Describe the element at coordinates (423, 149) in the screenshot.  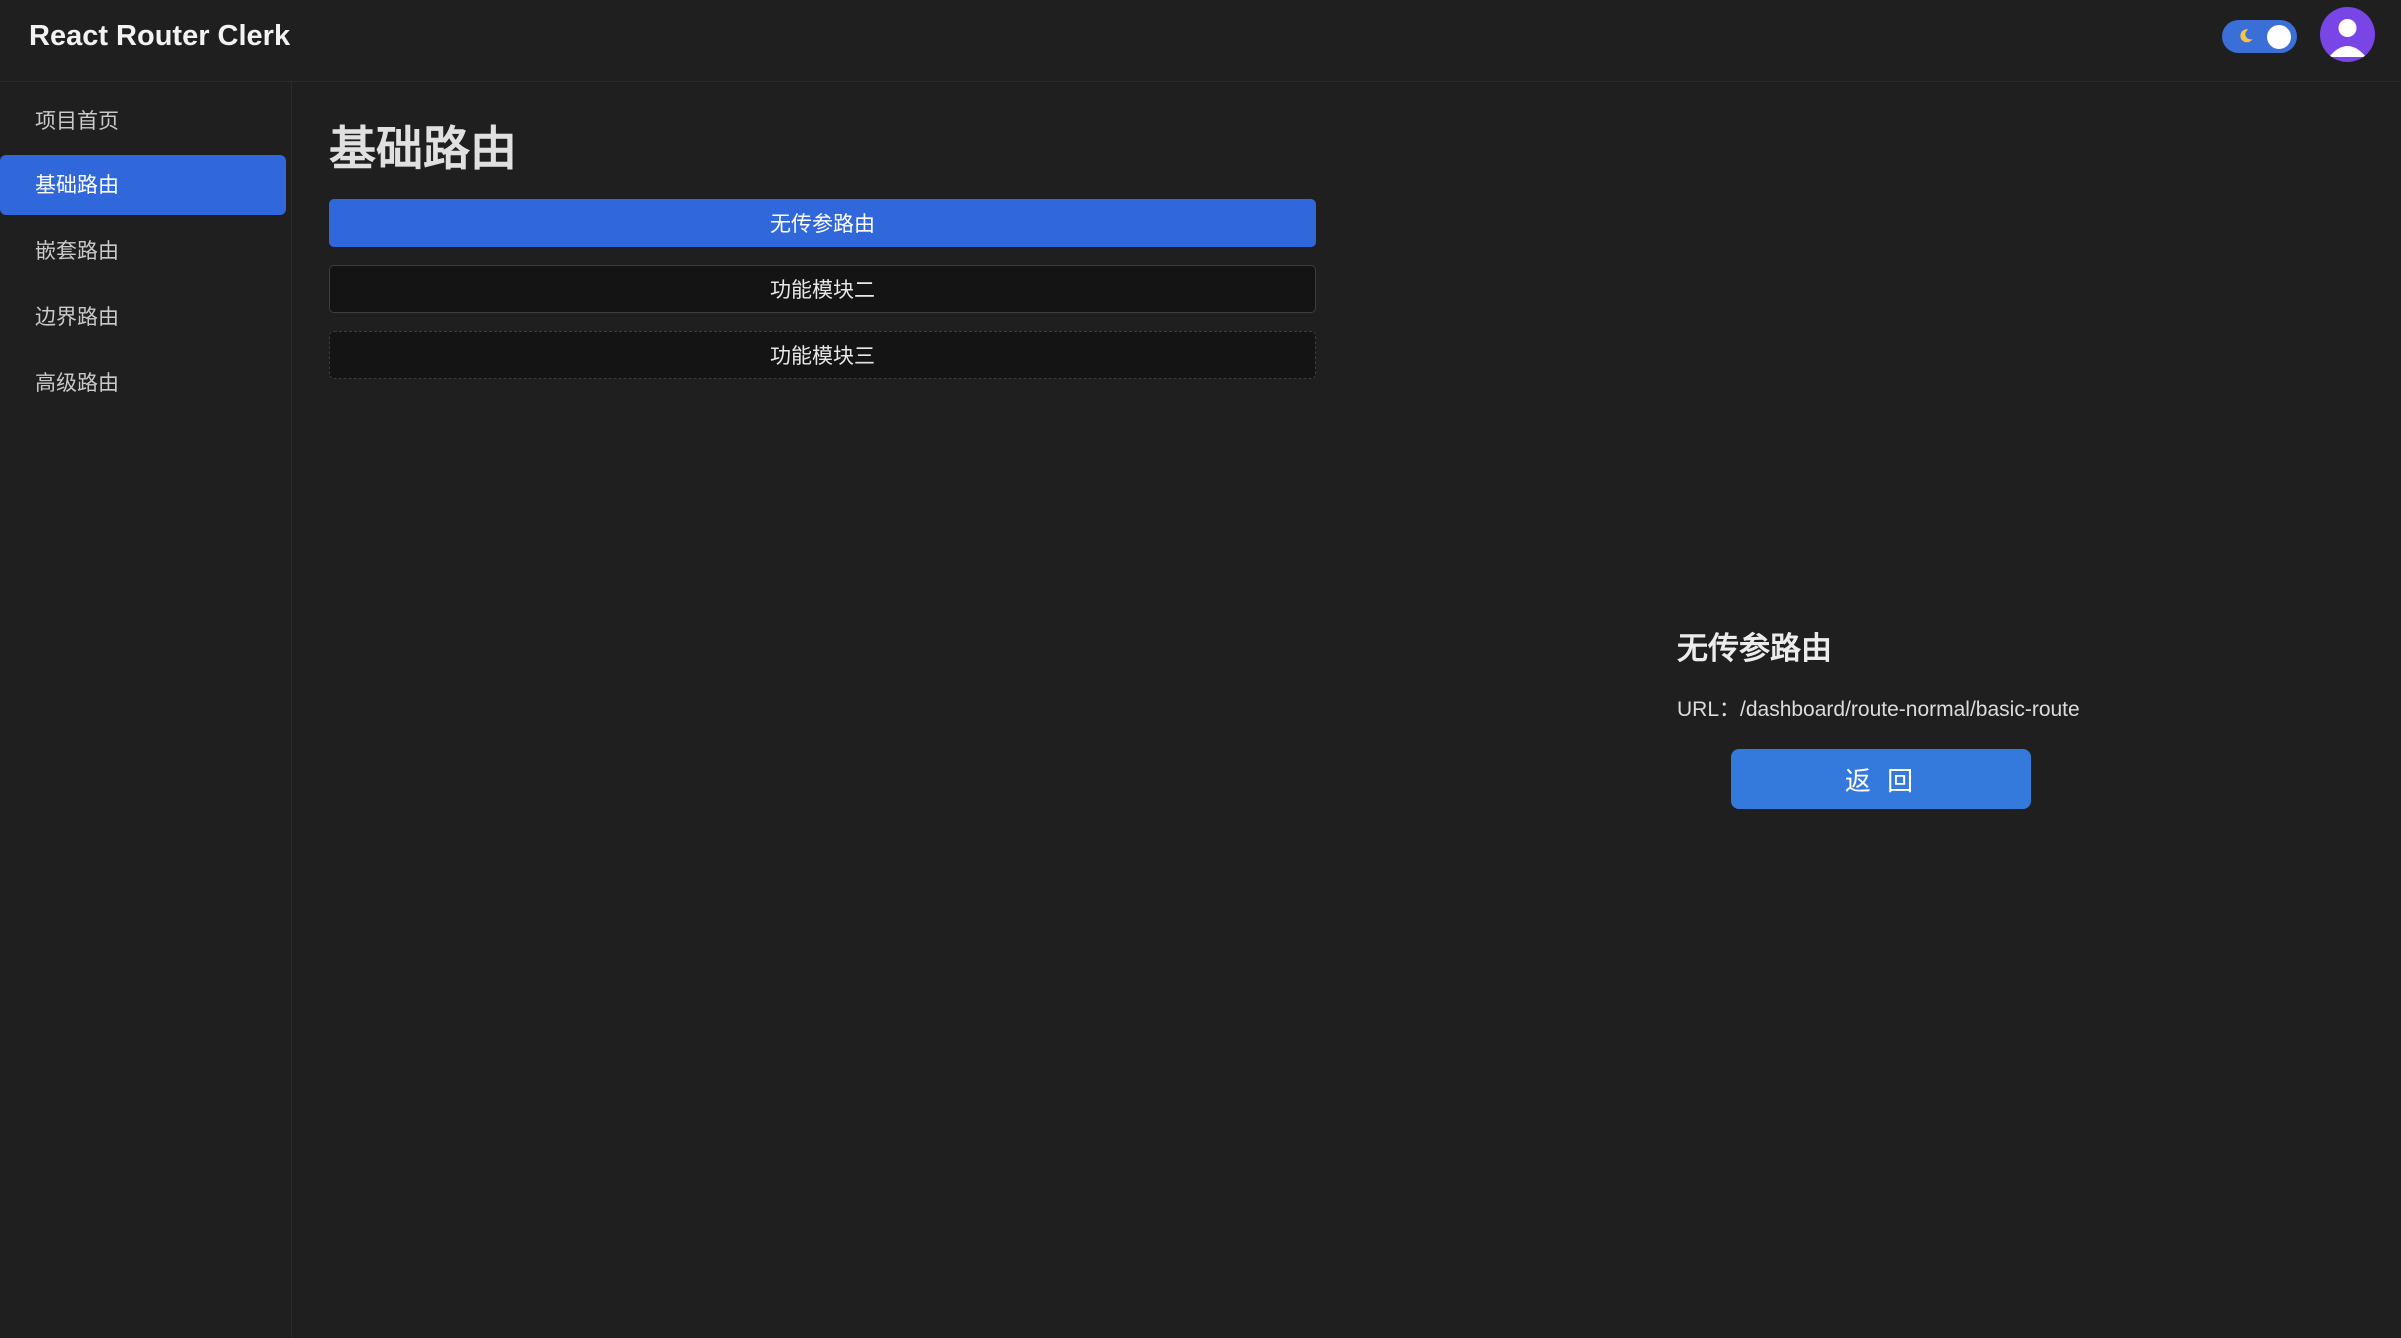
I see `page-title: 基础路由` at that location.